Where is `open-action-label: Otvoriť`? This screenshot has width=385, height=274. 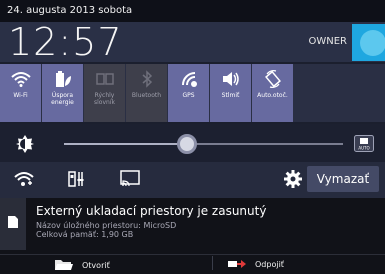 open-action-label: Otvoriť is located at coordinates (96, 265).